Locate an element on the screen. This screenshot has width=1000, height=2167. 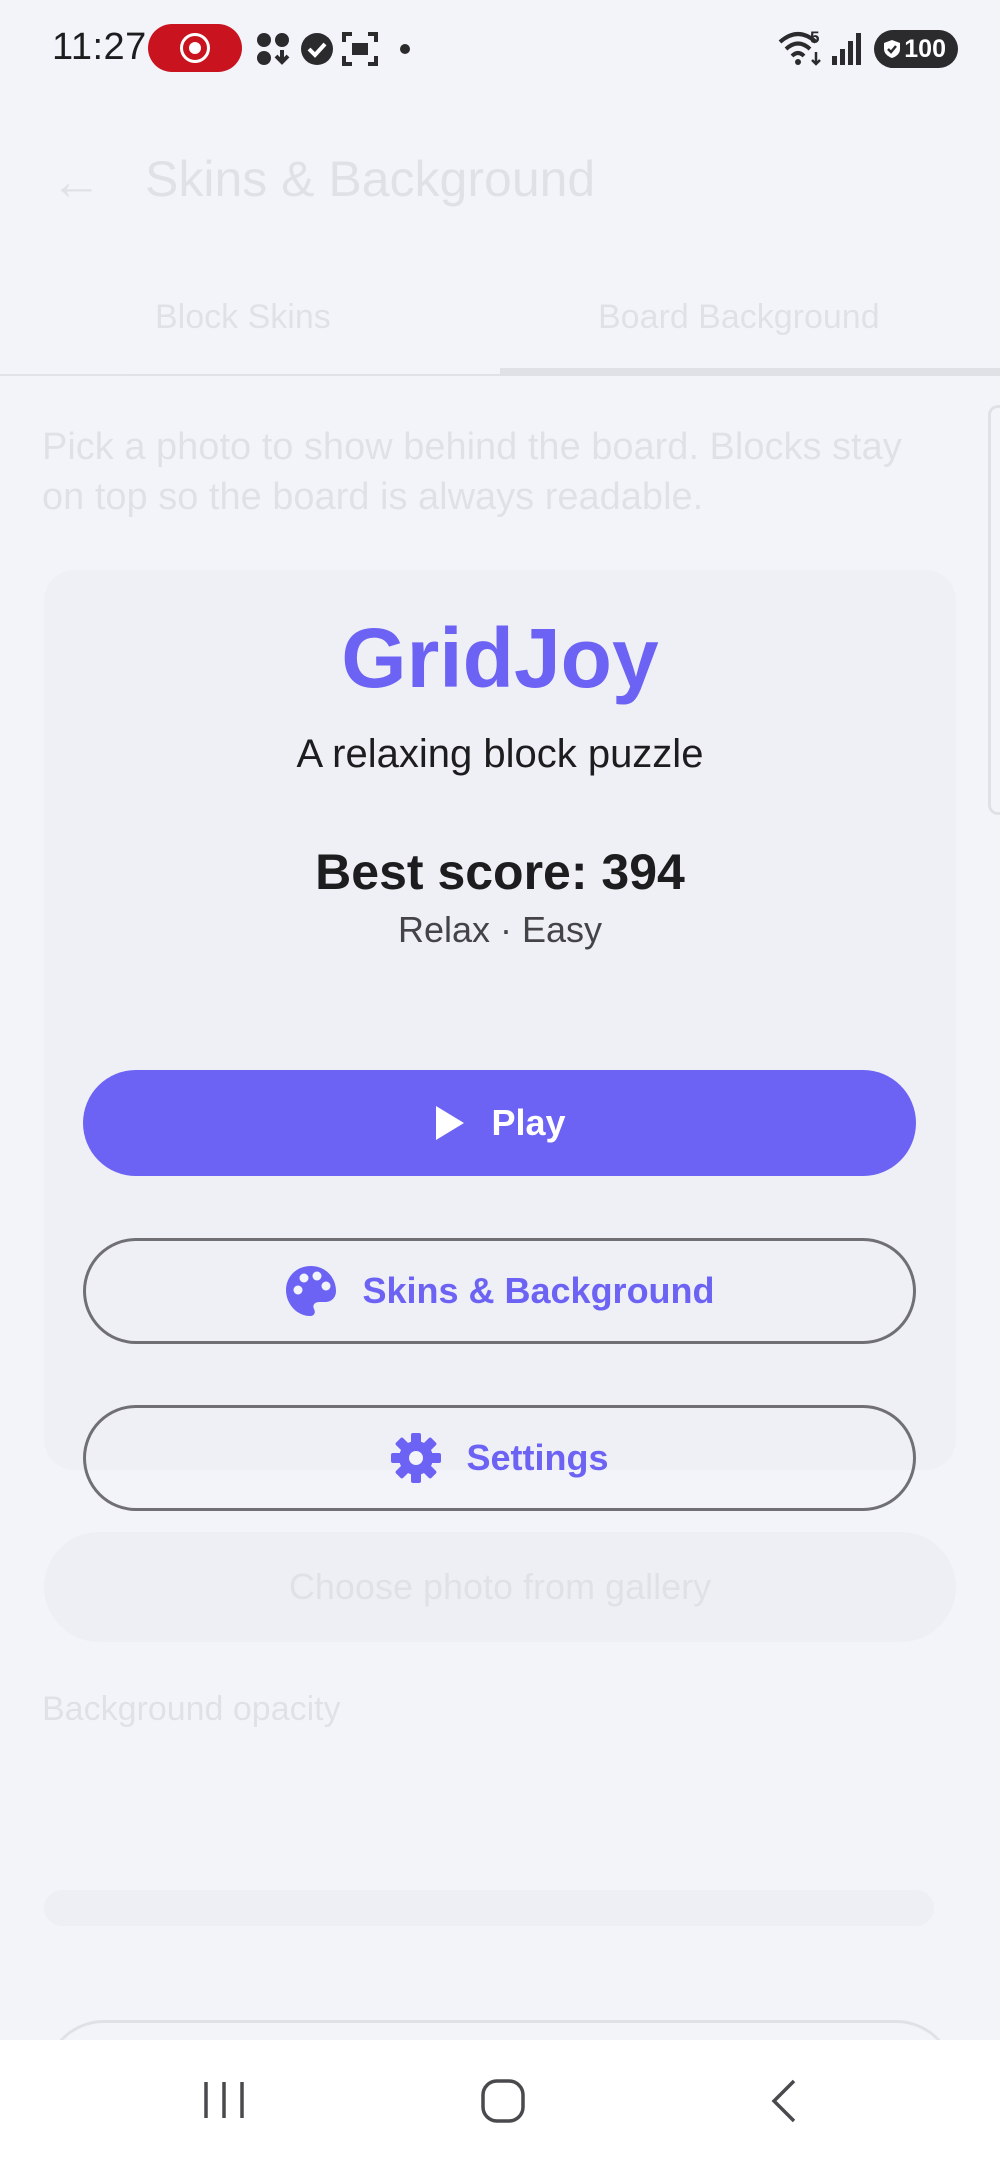
settings-button-label: Settings is located at coordinates (537, 1457).